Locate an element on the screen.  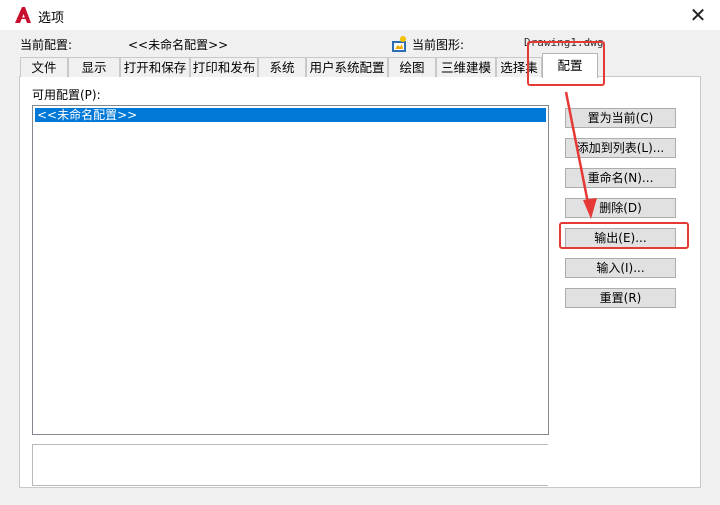
annotation-arrow-icon is located at coordinates (580, 155).